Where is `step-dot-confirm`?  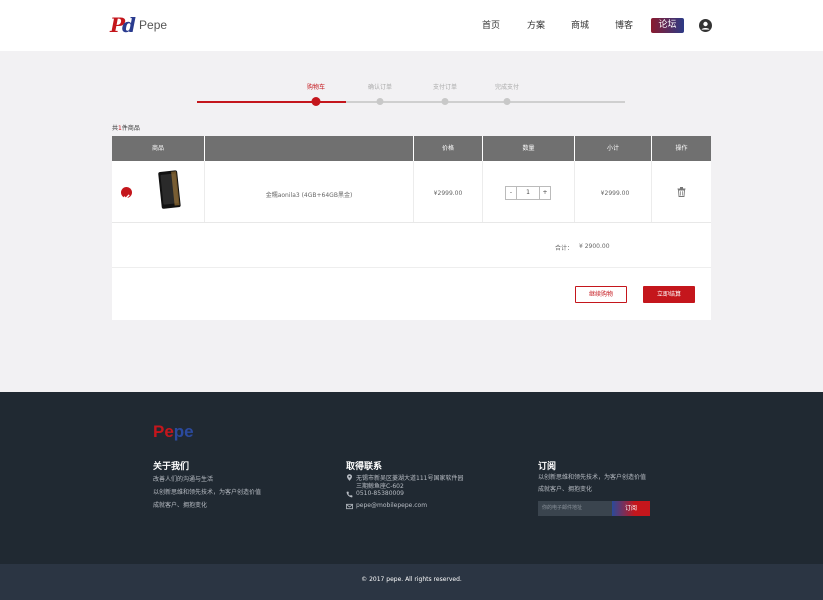
step-dot-confirm is located at coordinates (380, 101).